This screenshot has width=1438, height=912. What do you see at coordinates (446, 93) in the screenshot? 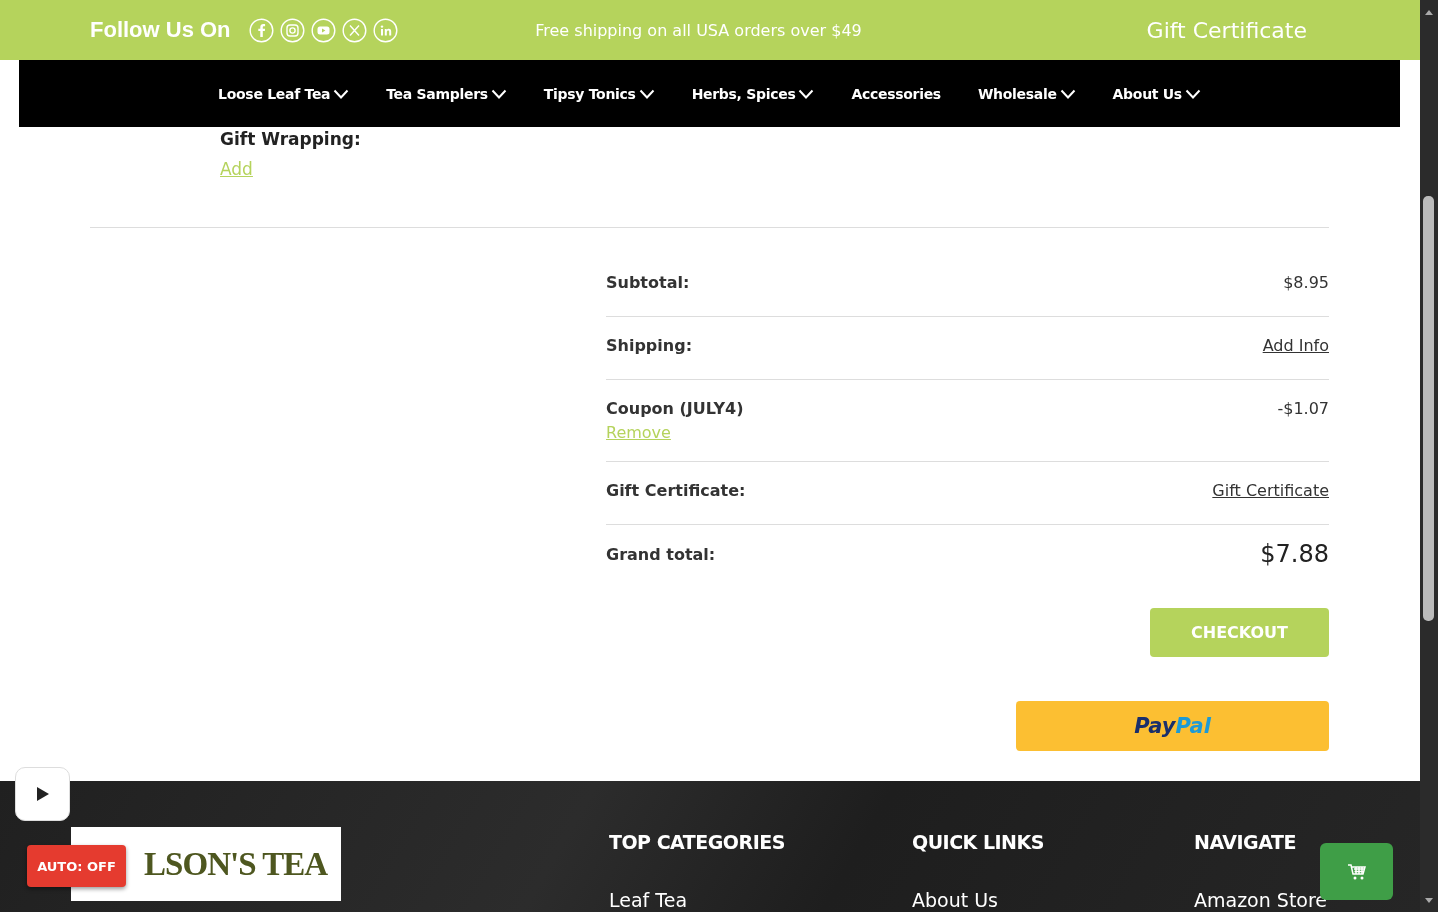
I see `nav-item: Tea Samplers` at bounding box center [446, 93].